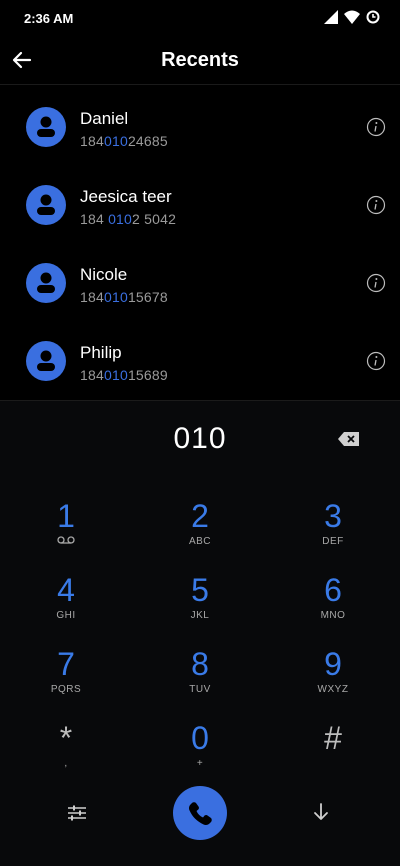 This screenshot has height=866, width=400. What do you see at coordinates (200, 127) in the screenshot?
I see `recent-contact-row: Daniel 18401024685` at bounding box center [200, 127].